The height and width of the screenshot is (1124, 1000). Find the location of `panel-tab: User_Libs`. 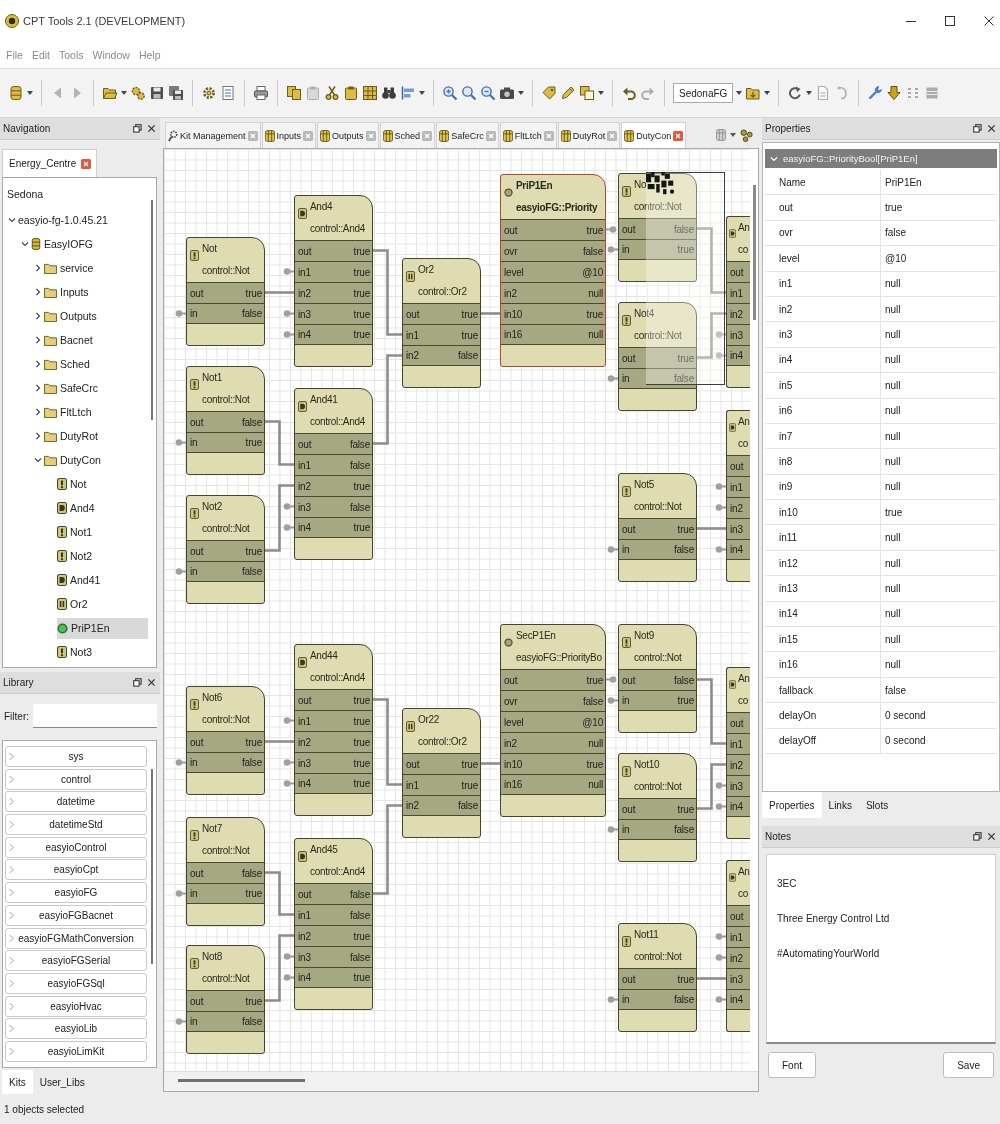

panel-tab: User_Libs is located at coordinates (62, 1082).